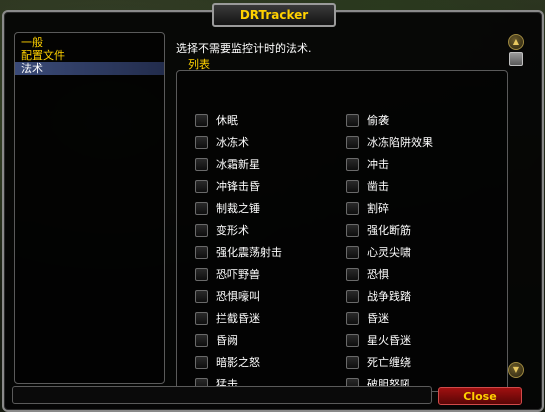 This screenshot has height=412, width=545. Describe the element at coordinates (89, 55) in the screenshot. I see `sidebar-item-profiles: 配置文件` at that location.